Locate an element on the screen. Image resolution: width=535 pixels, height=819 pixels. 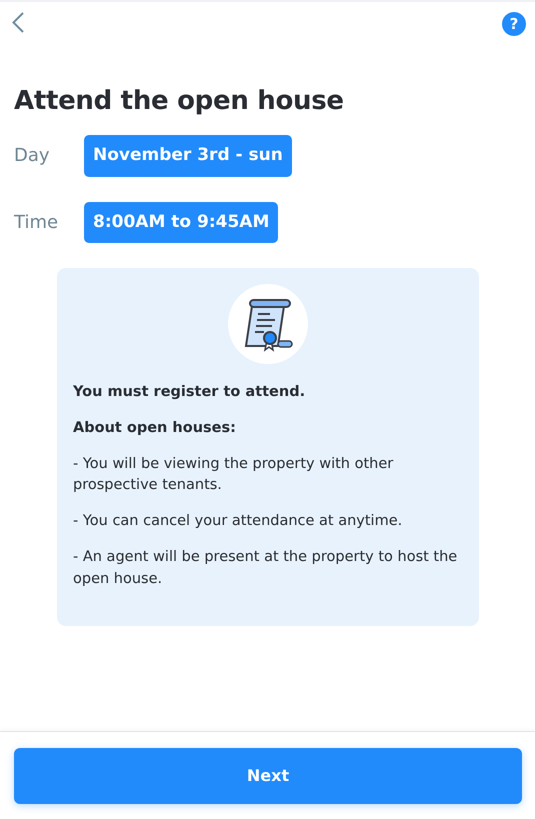
certificate-icon is located at coordinates (268, 324).